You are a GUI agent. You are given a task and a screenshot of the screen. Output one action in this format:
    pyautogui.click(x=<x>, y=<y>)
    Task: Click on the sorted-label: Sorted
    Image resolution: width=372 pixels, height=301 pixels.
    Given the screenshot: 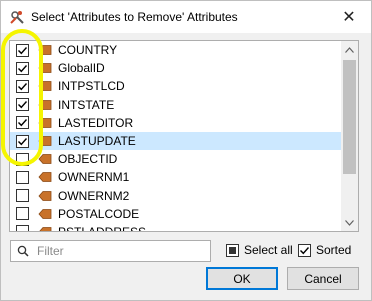 What is the action you would take?
    pyautogui.click(x=334, y=250)
    